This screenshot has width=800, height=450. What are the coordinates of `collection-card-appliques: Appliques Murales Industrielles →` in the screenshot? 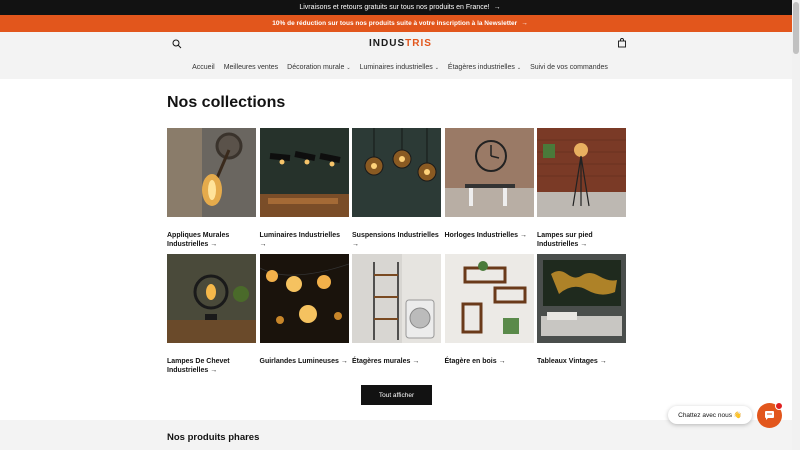 It's located at (211, 191).